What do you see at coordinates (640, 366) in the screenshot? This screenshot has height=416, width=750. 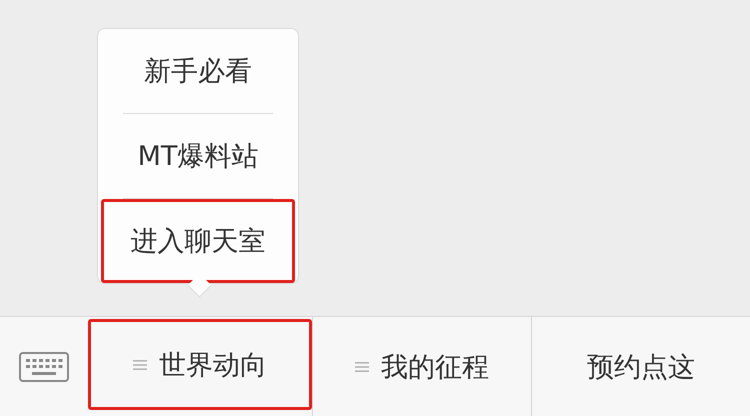 I see `menu-tab: 预约点这` at bounding box center [640, 366].